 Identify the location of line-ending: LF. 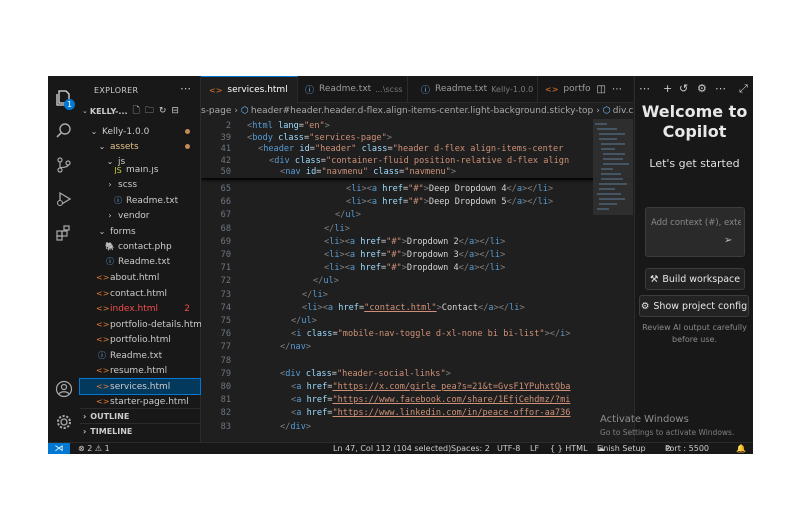
(534, 448).